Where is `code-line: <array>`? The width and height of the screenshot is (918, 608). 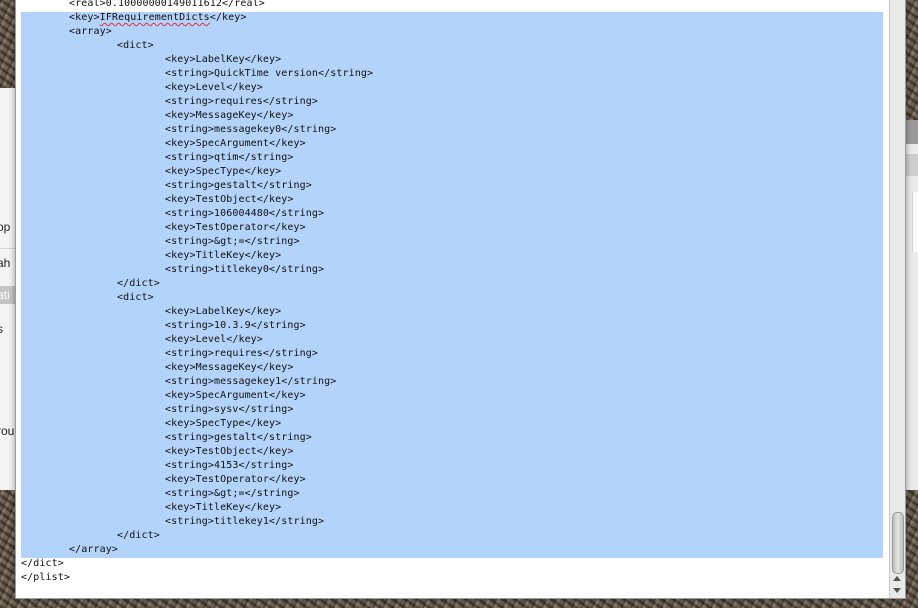
code-line: <array> is located at coordinates (90, 32).